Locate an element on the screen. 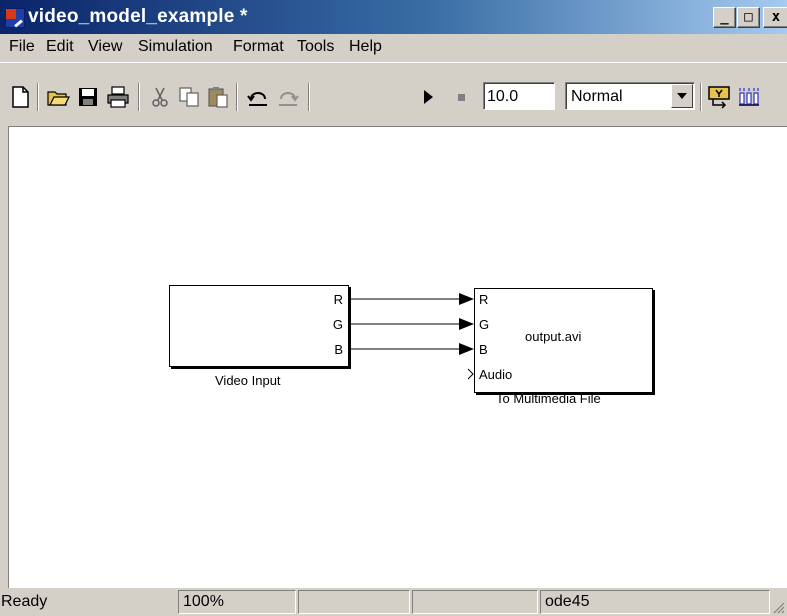 The height and width of the screenshot is (616, 787). close-button: x is located at coordinates (775, 17).